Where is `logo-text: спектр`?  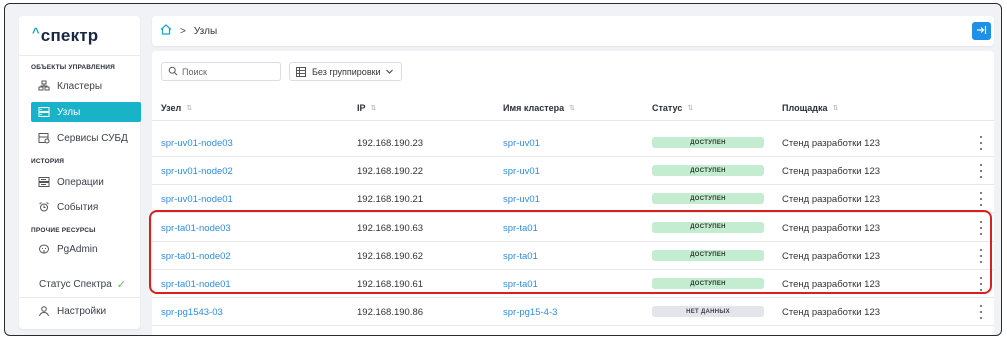
logo-text: спектр is located at coordinates (69, 35).